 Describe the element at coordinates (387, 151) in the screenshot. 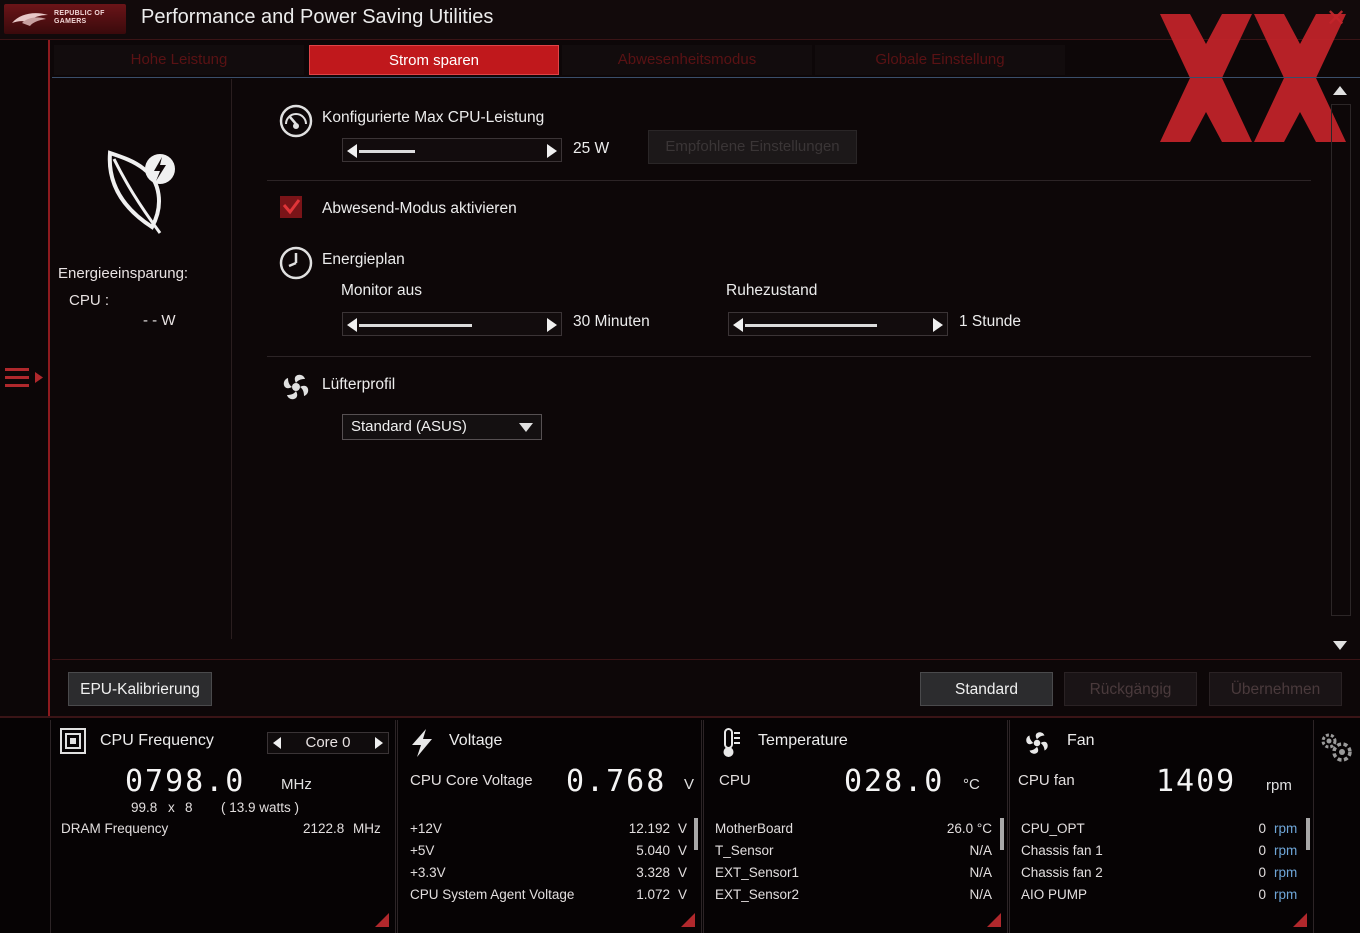

I see `max-cpu-slider-fill` at that location.